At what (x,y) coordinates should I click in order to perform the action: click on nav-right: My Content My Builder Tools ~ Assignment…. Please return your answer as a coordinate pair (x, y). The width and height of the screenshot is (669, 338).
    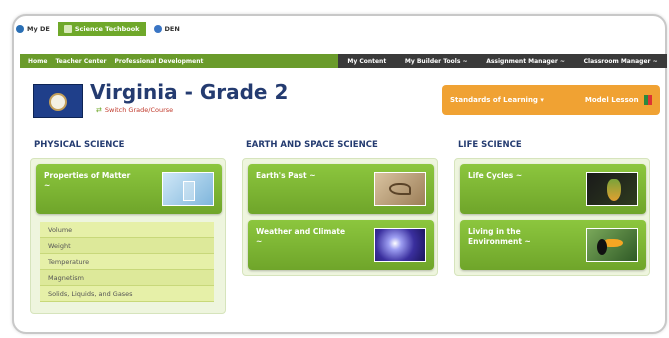
    Looking at the image, I should click on (502, 61).